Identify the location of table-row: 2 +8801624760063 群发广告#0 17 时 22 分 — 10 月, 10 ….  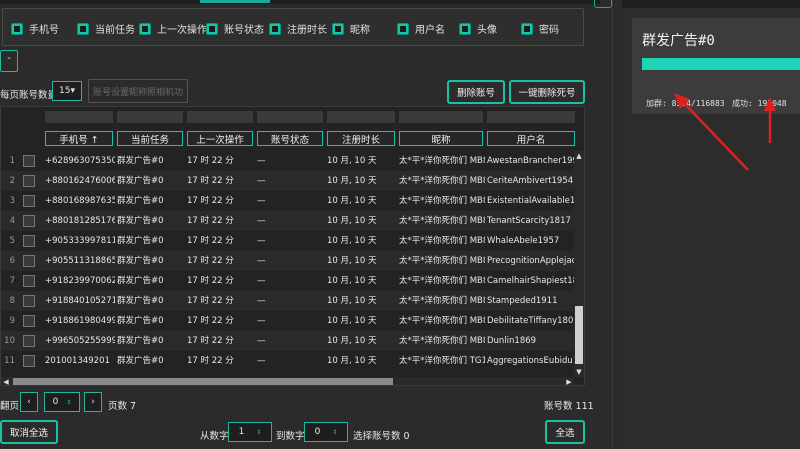
(288, 181).